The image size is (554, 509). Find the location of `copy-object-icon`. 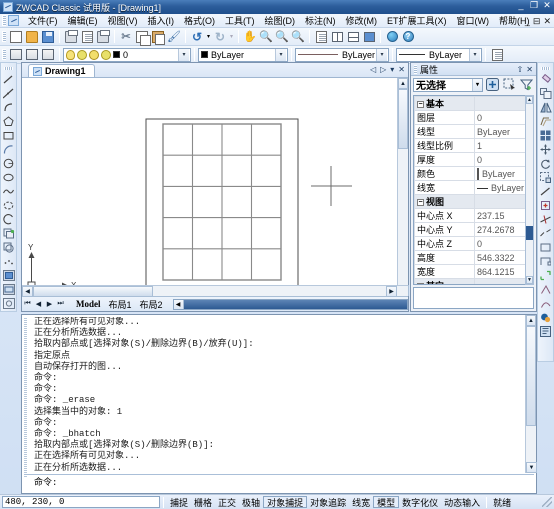

copy-object-icon is located at coordinates (545, 93).